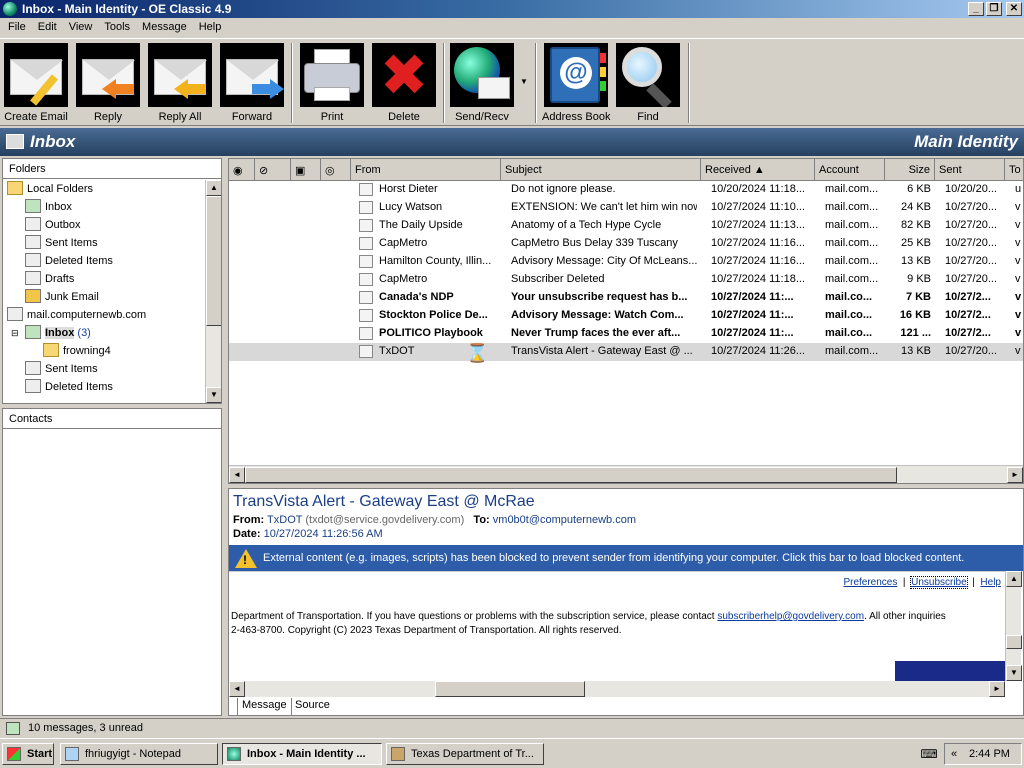  What do you see at coordinates (252, 83) in the screenshot?
I see `forward-button: Forward` at bounding box center [252, 83].